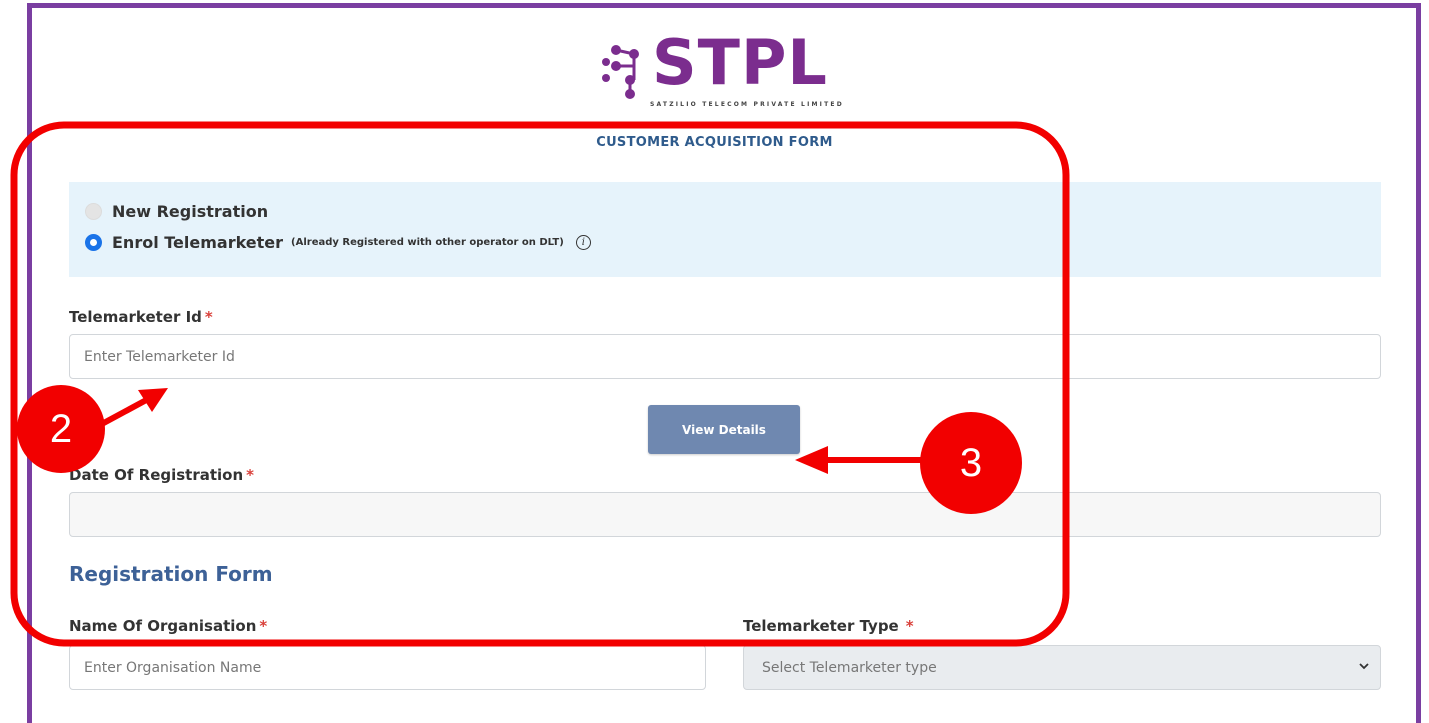 The width and height of the screenshot is (1429, 723). What do you see at coordinates (93, 211) in the screenshot?
I see `radio-unselected-icon` at bounding box center [93, 211].